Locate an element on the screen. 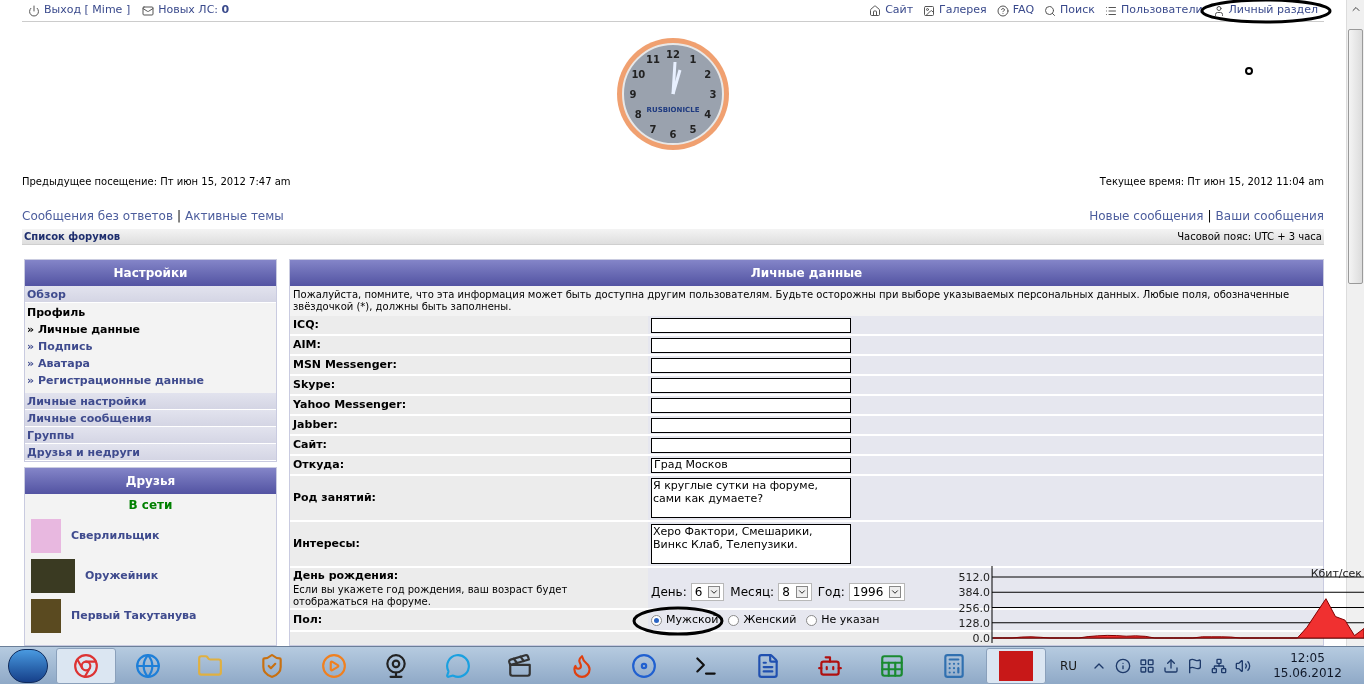  clock-numeral: 5 is located at coordinates (693, 129).